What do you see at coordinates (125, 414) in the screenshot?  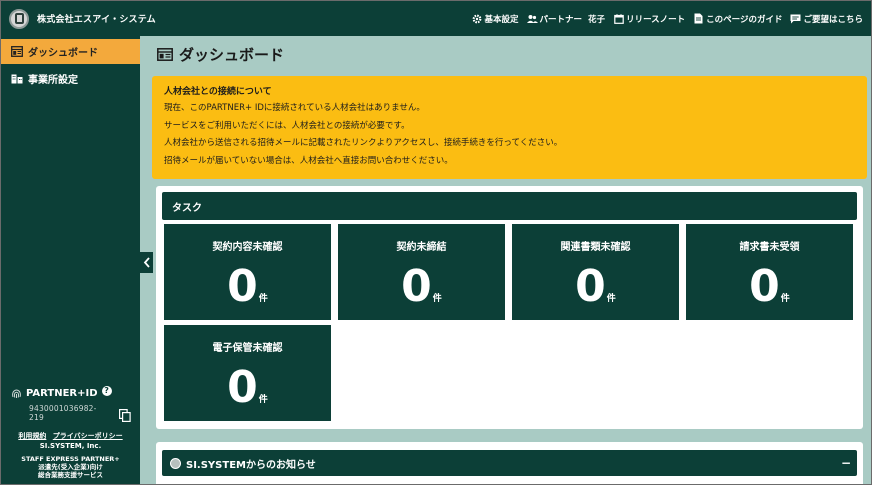 I see `copy-icon` at bounding box center [125, 414].